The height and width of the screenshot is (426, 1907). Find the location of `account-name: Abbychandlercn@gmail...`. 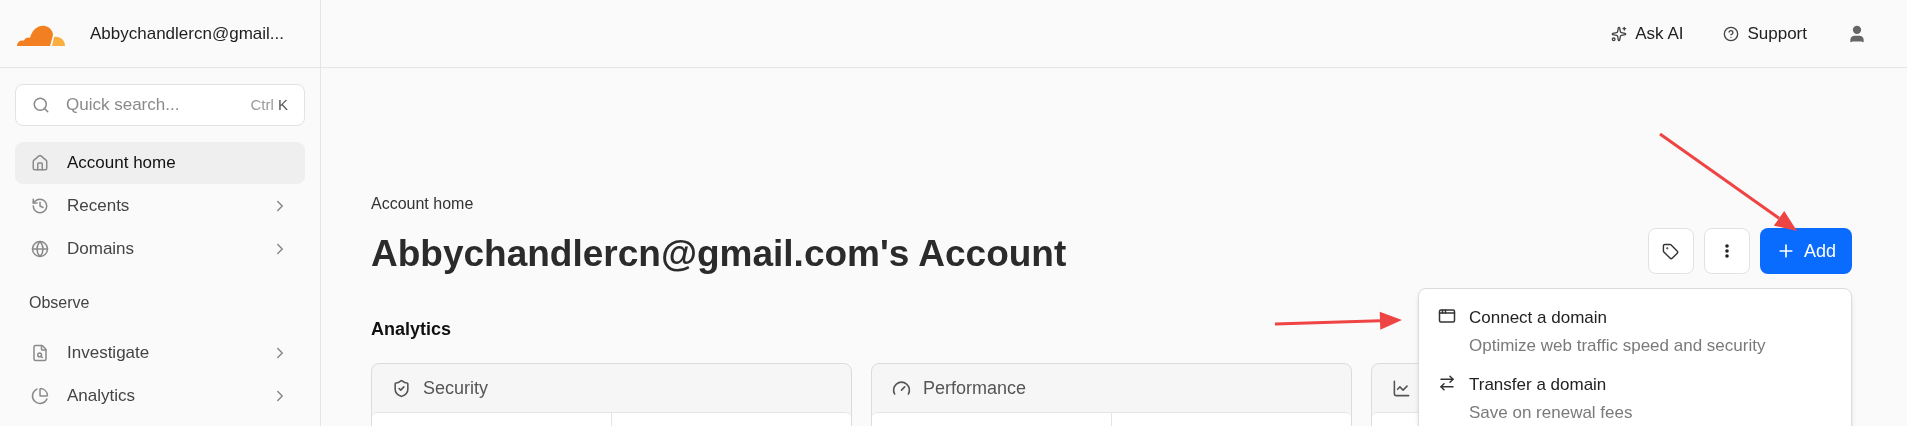

account-name: Abbychandlercn@gmail... is located at coordinates (187, 33).